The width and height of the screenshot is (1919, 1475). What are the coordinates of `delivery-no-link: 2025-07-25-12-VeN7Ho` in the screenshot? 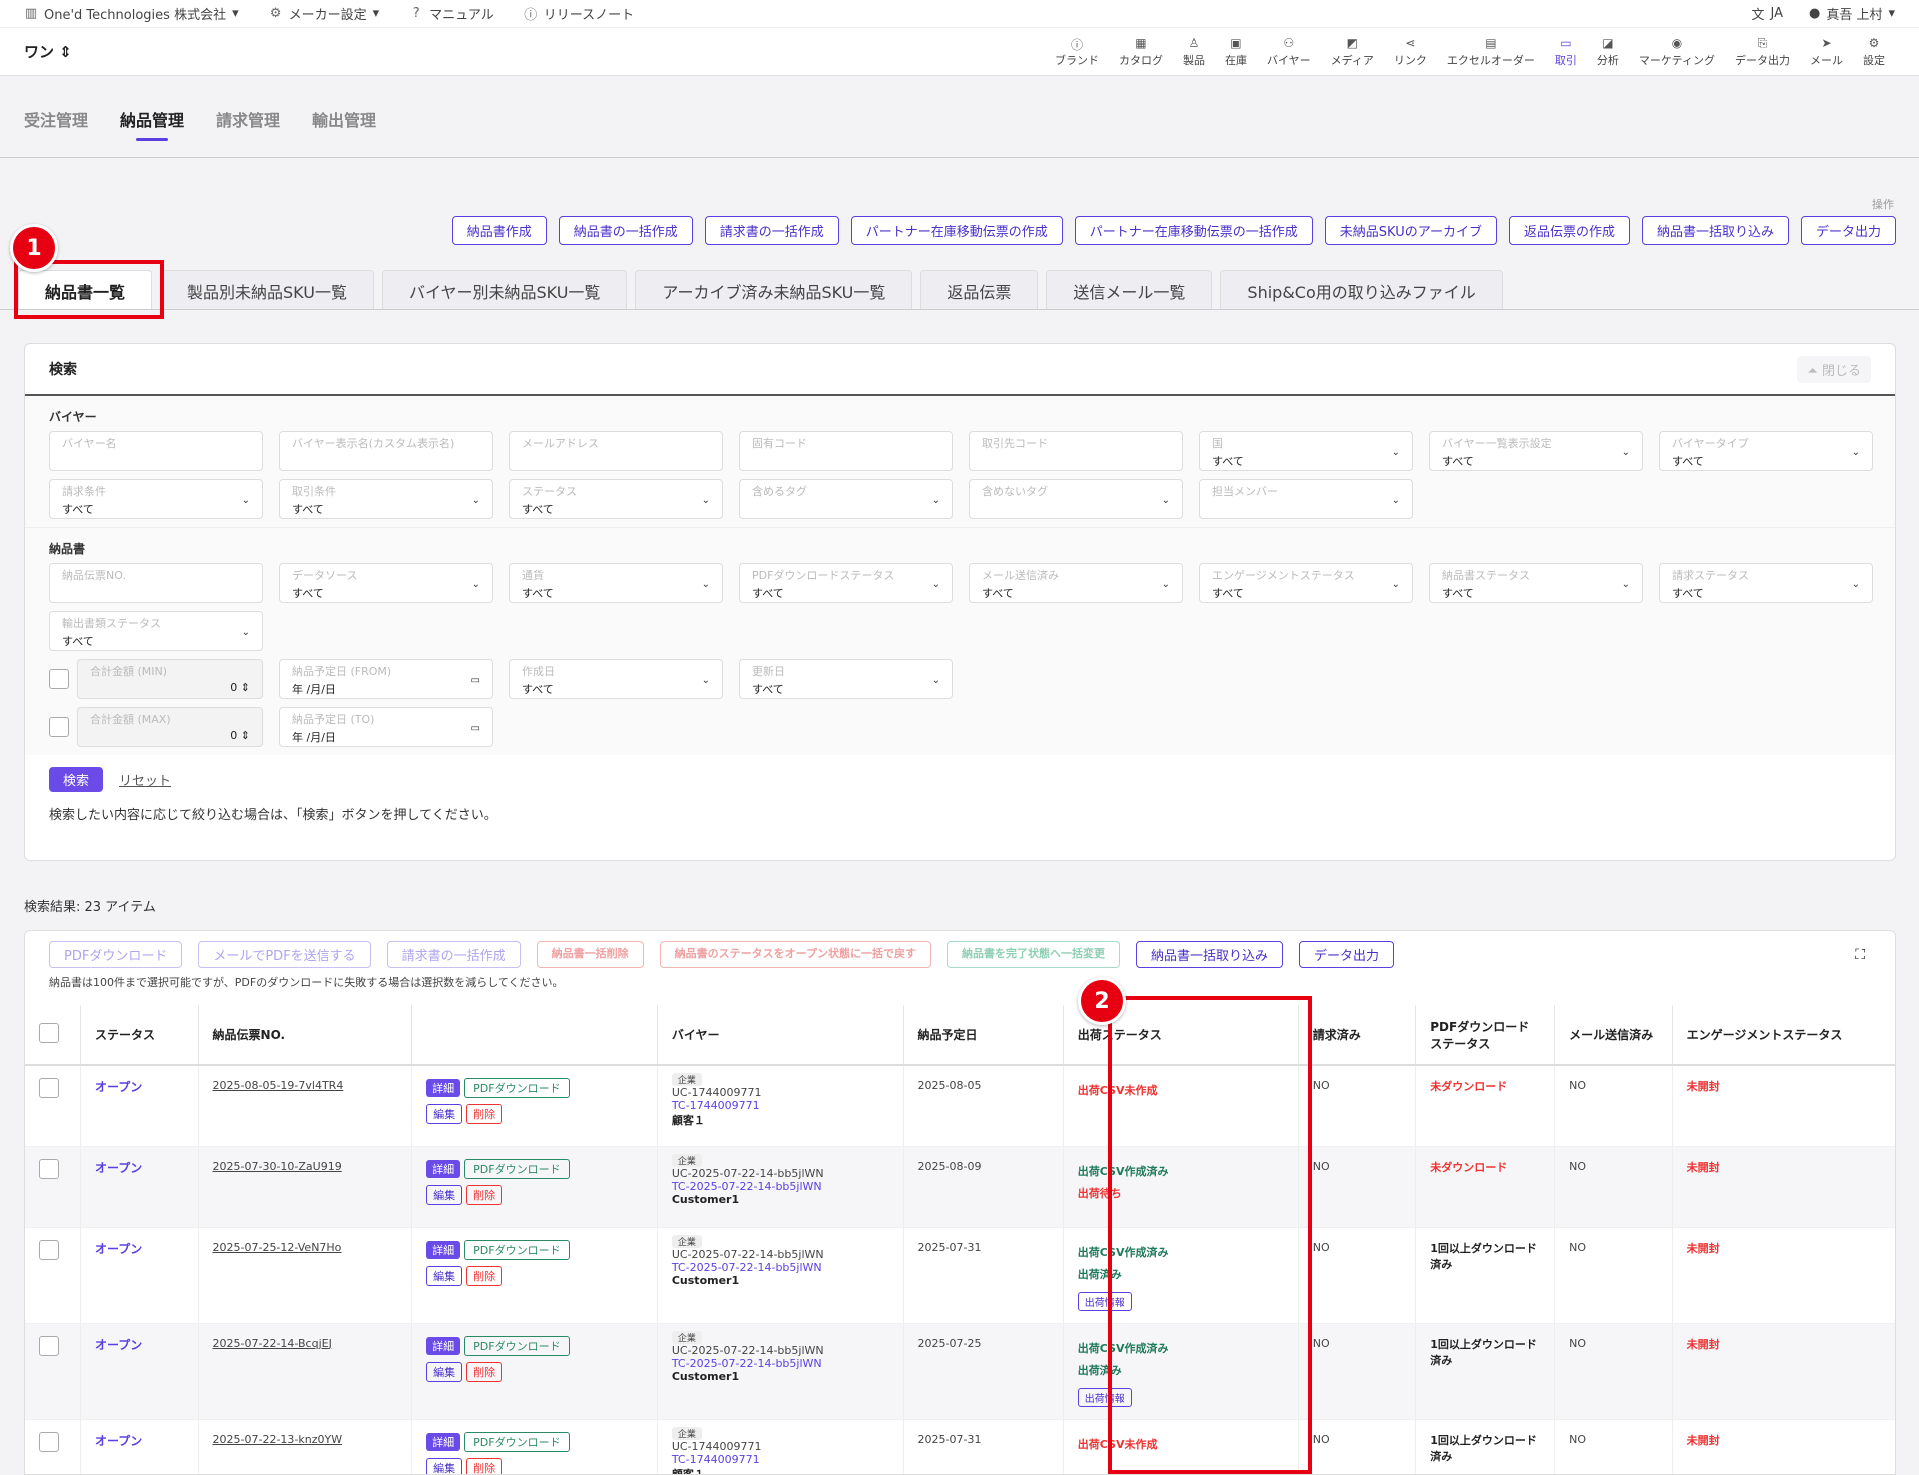 It's located at (277, 1247).